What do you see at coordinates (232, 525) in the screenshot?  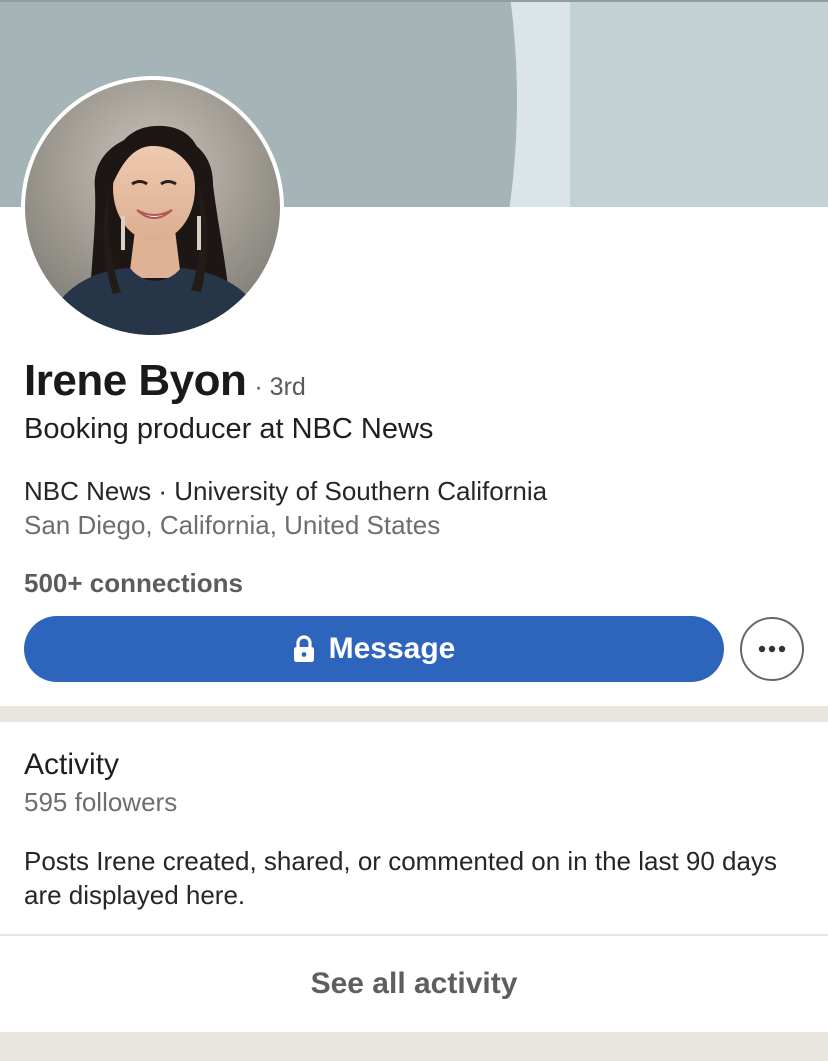 I see `profile-location: San Diego, California, United States` at bounding box center [232, 525].